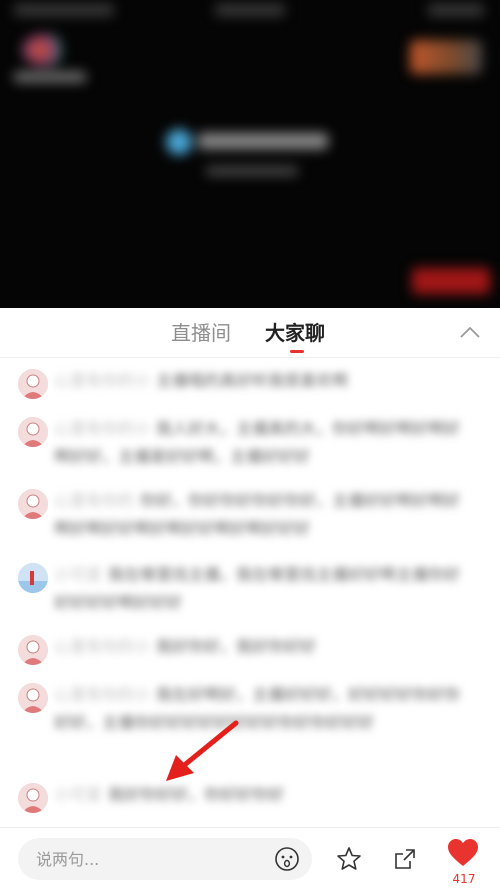 This screenshot has height=889, width=500. What do you see at coordinates (405, 859) in the screenshot?
I see `share-icon` at bounding box center [405, 859].